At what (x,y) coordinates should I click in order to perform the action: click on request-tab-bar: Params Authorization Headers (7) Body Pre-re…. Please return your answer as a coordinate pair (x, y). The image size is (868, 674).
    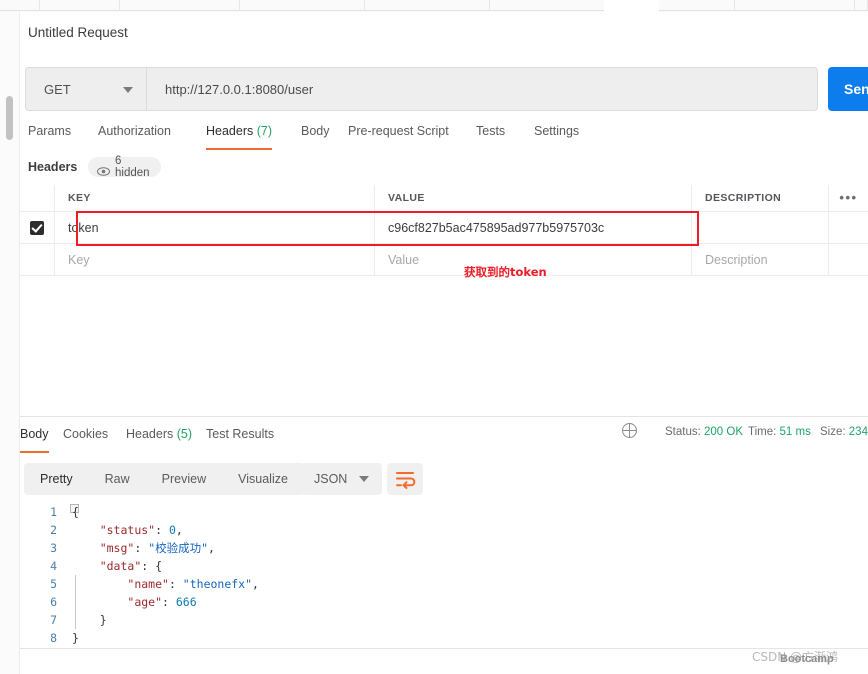
    Looking at the image, I should click on (444, 136).